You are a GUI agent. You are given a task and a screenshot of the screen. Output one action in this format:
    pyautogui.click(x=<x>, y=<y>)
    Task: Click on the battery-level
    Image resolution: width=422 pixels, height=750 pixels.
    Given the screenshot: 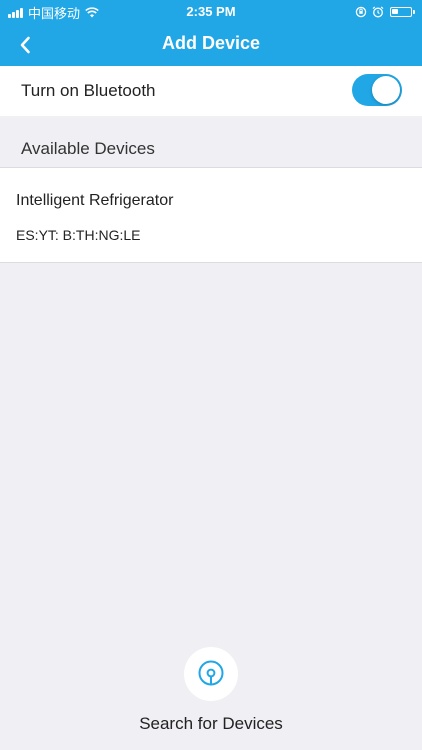 What is the action you would take?
    pyautogui.click(x=395, y=11)
    